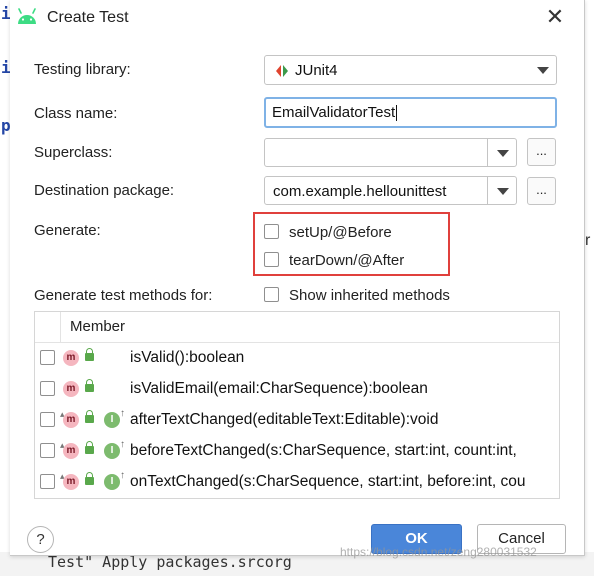 This screenshot has height=576, width=594. I want to click on junit-icon, so click(282, 73).